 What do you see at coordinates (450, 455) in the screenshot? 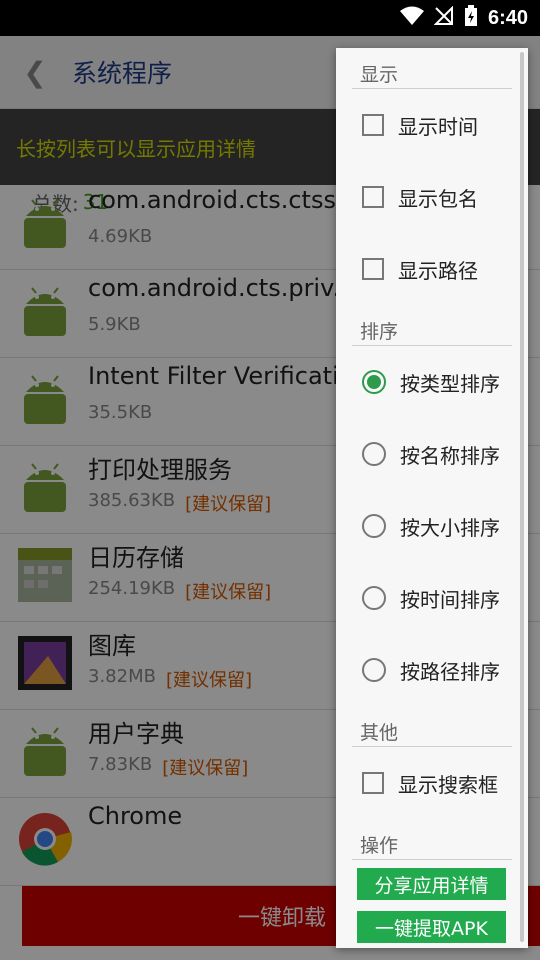
I see `option-label: 按名称排序` at bounding box center [450, 455].